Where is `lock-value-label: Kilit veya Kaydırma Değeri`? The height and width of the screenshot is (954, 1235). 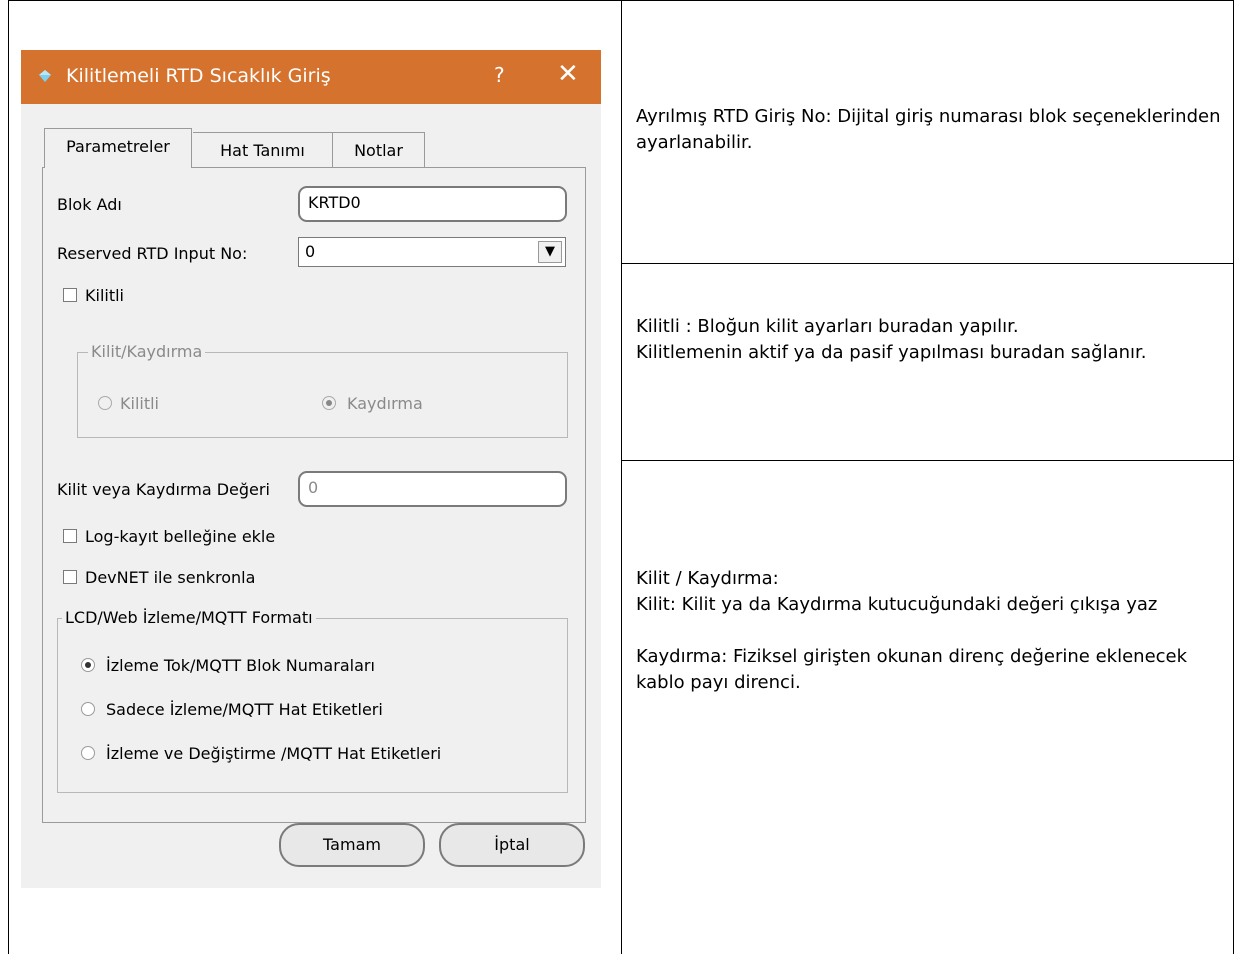
lock-value-label: Kilit veya Kaydırma Değeri is located at coordinates (163, 489).